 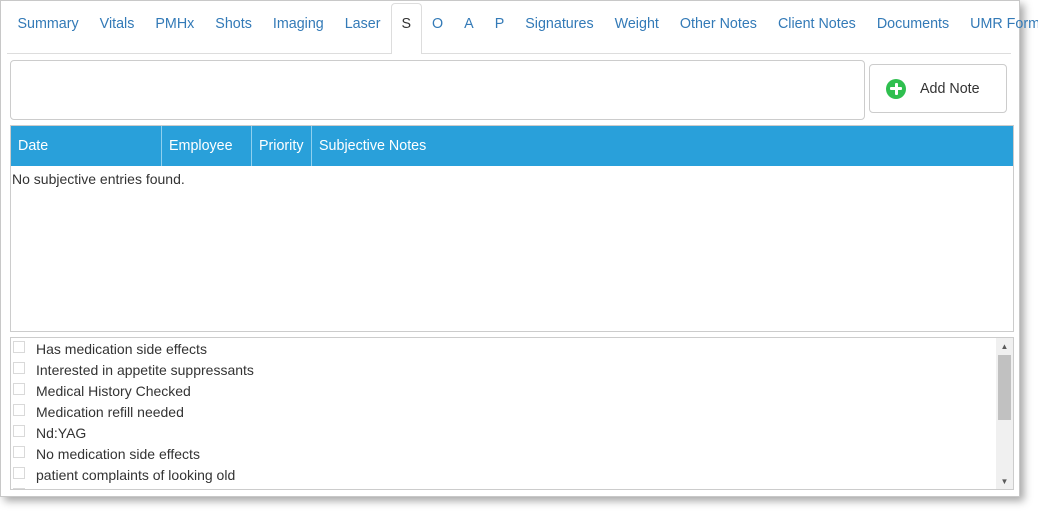 I want to click on list-item: Medical History Checked, so click(x=512, y=390).